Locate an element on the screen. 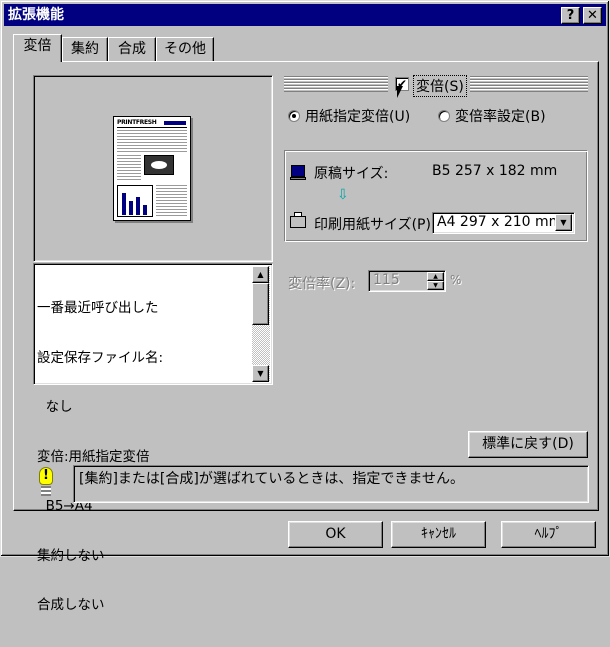 This screenshot has width=610, height=647. info-scrollbar: ▲ ▼ is located at coordinates (261, 324).